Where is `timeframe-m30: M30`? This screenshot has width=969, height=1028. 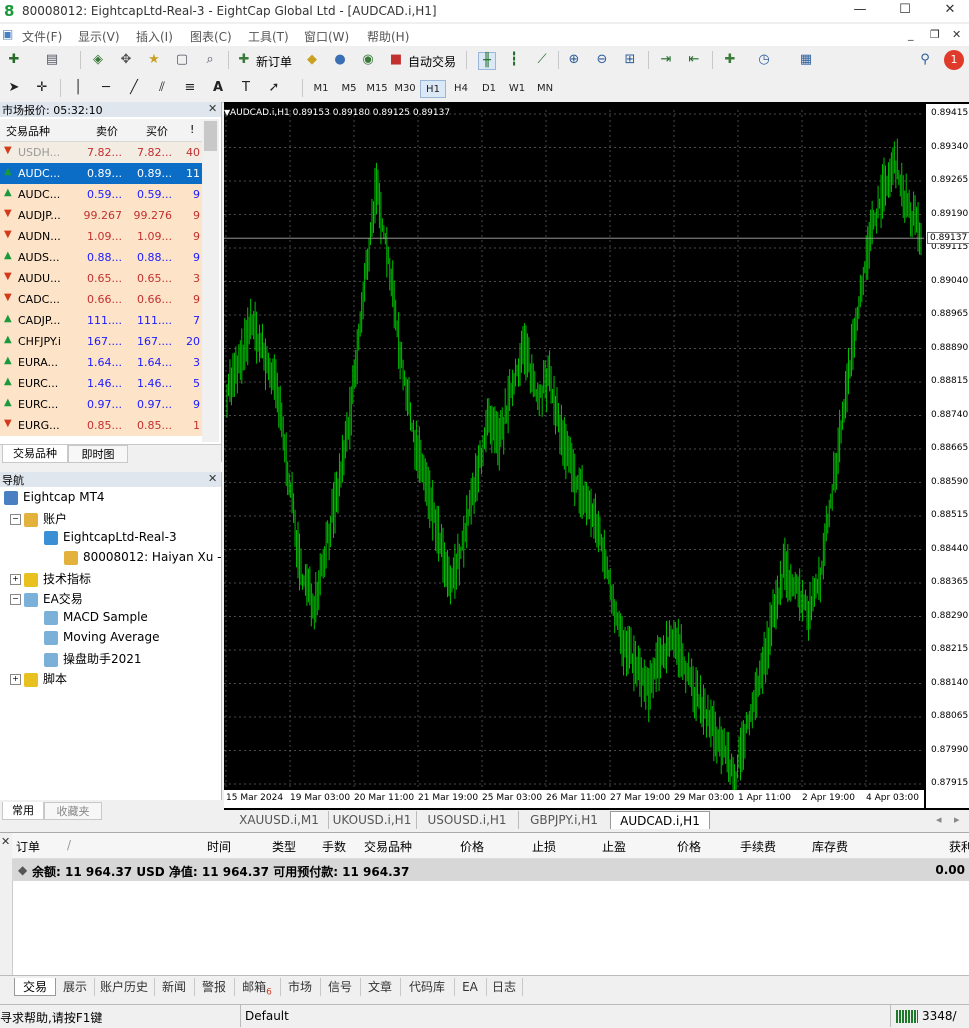 timeframe-m30: M30 is located at coordinates (405, 89).